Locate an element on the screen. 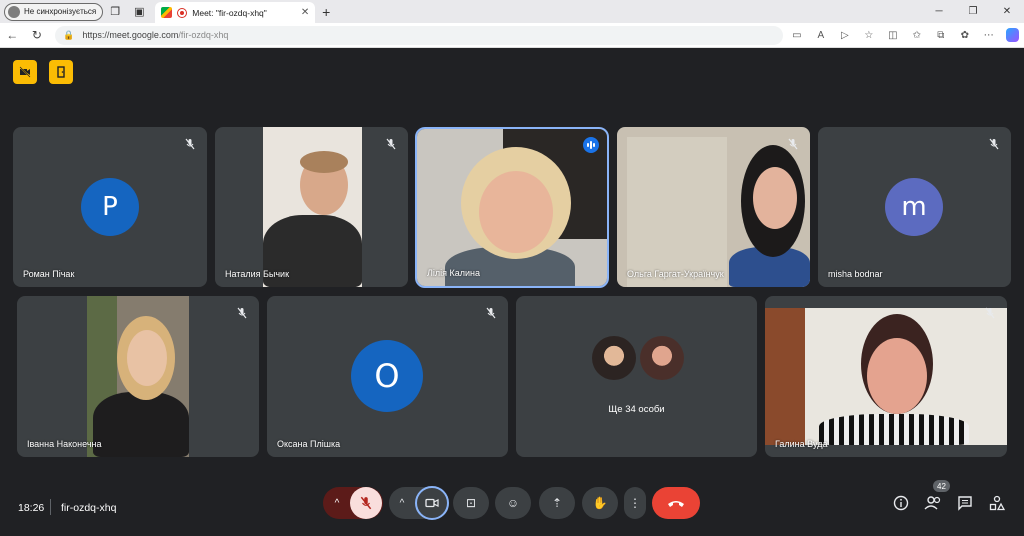 This screenshot has height=536, width=1024. hang-up-icon is located at coordinates (676, 504).